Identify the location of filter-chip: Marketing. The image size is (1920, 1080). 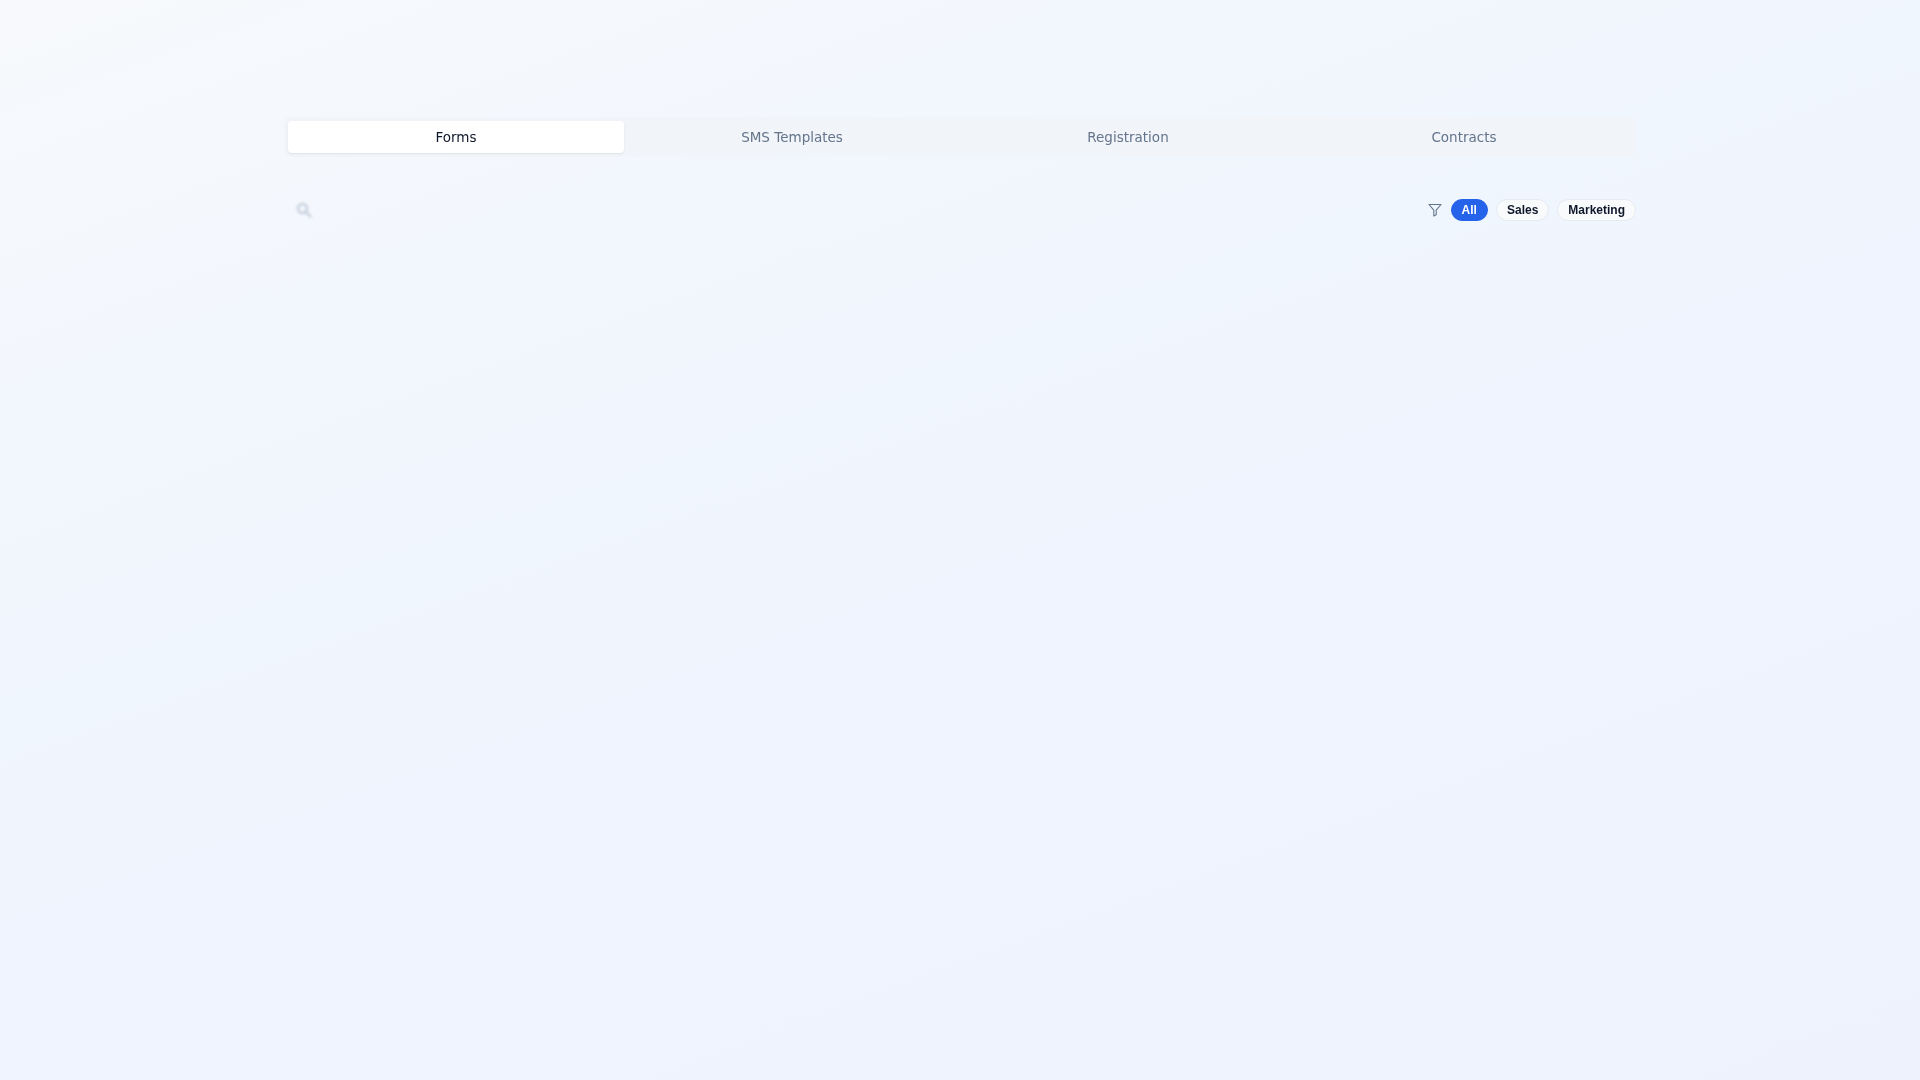
(1596, 210).